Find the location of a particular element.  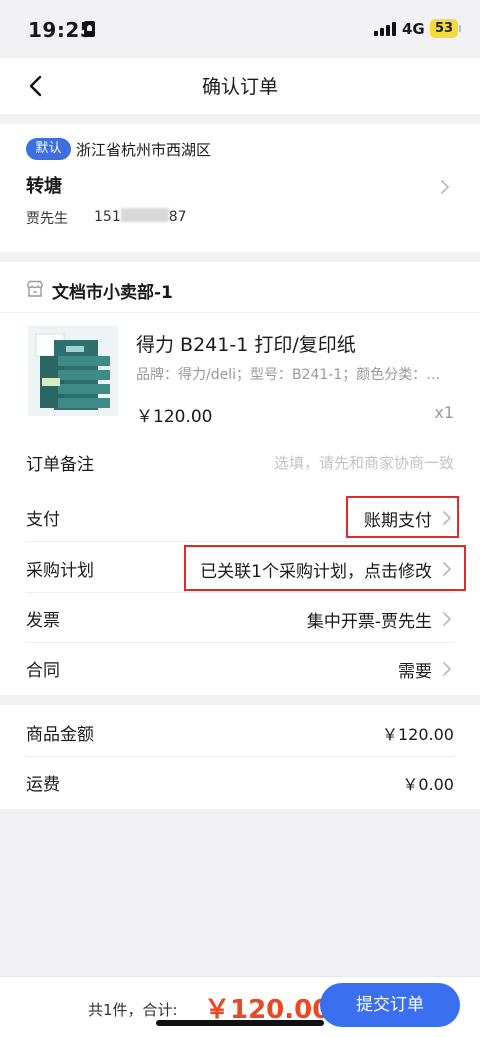

contract-value: 需要 is located at coordinates (415, 672).